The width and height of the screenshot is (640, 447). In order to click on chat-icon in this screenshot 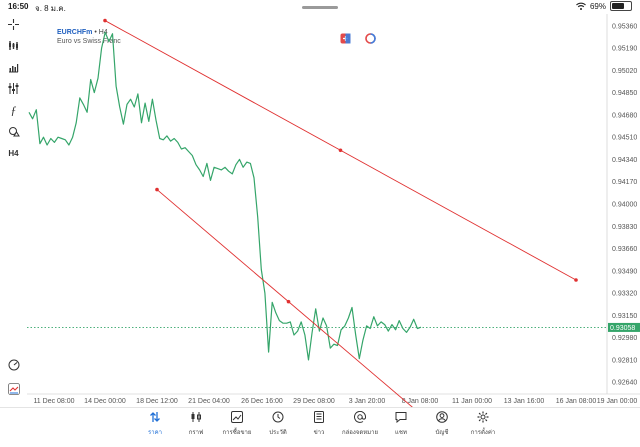, I will do `click(401, 417)`.